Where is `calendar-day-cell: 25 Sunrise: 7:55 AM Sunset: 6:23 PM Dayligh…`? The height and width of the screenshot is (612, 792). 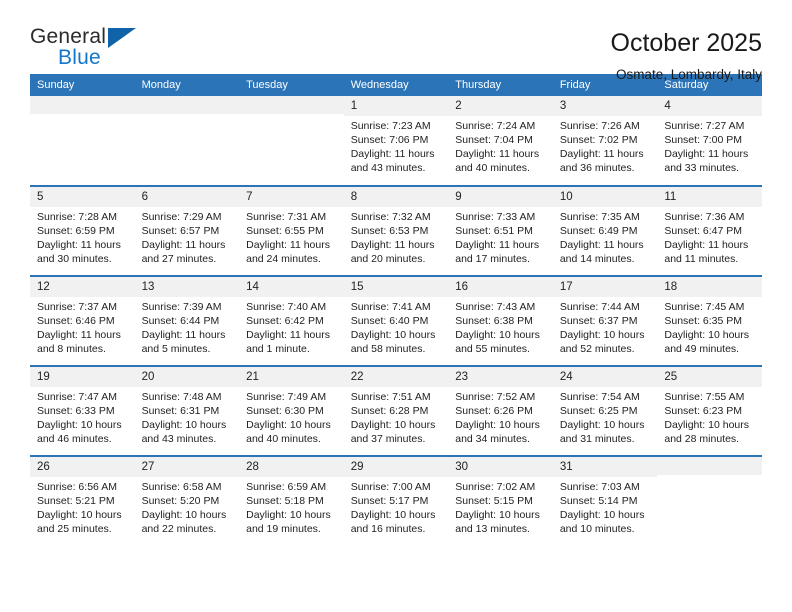
calendar-day-cell: 25 Sunrise: 7:55 AM Sunset: 6:23 PM Dayligh… is located at coordinates (709, 410).